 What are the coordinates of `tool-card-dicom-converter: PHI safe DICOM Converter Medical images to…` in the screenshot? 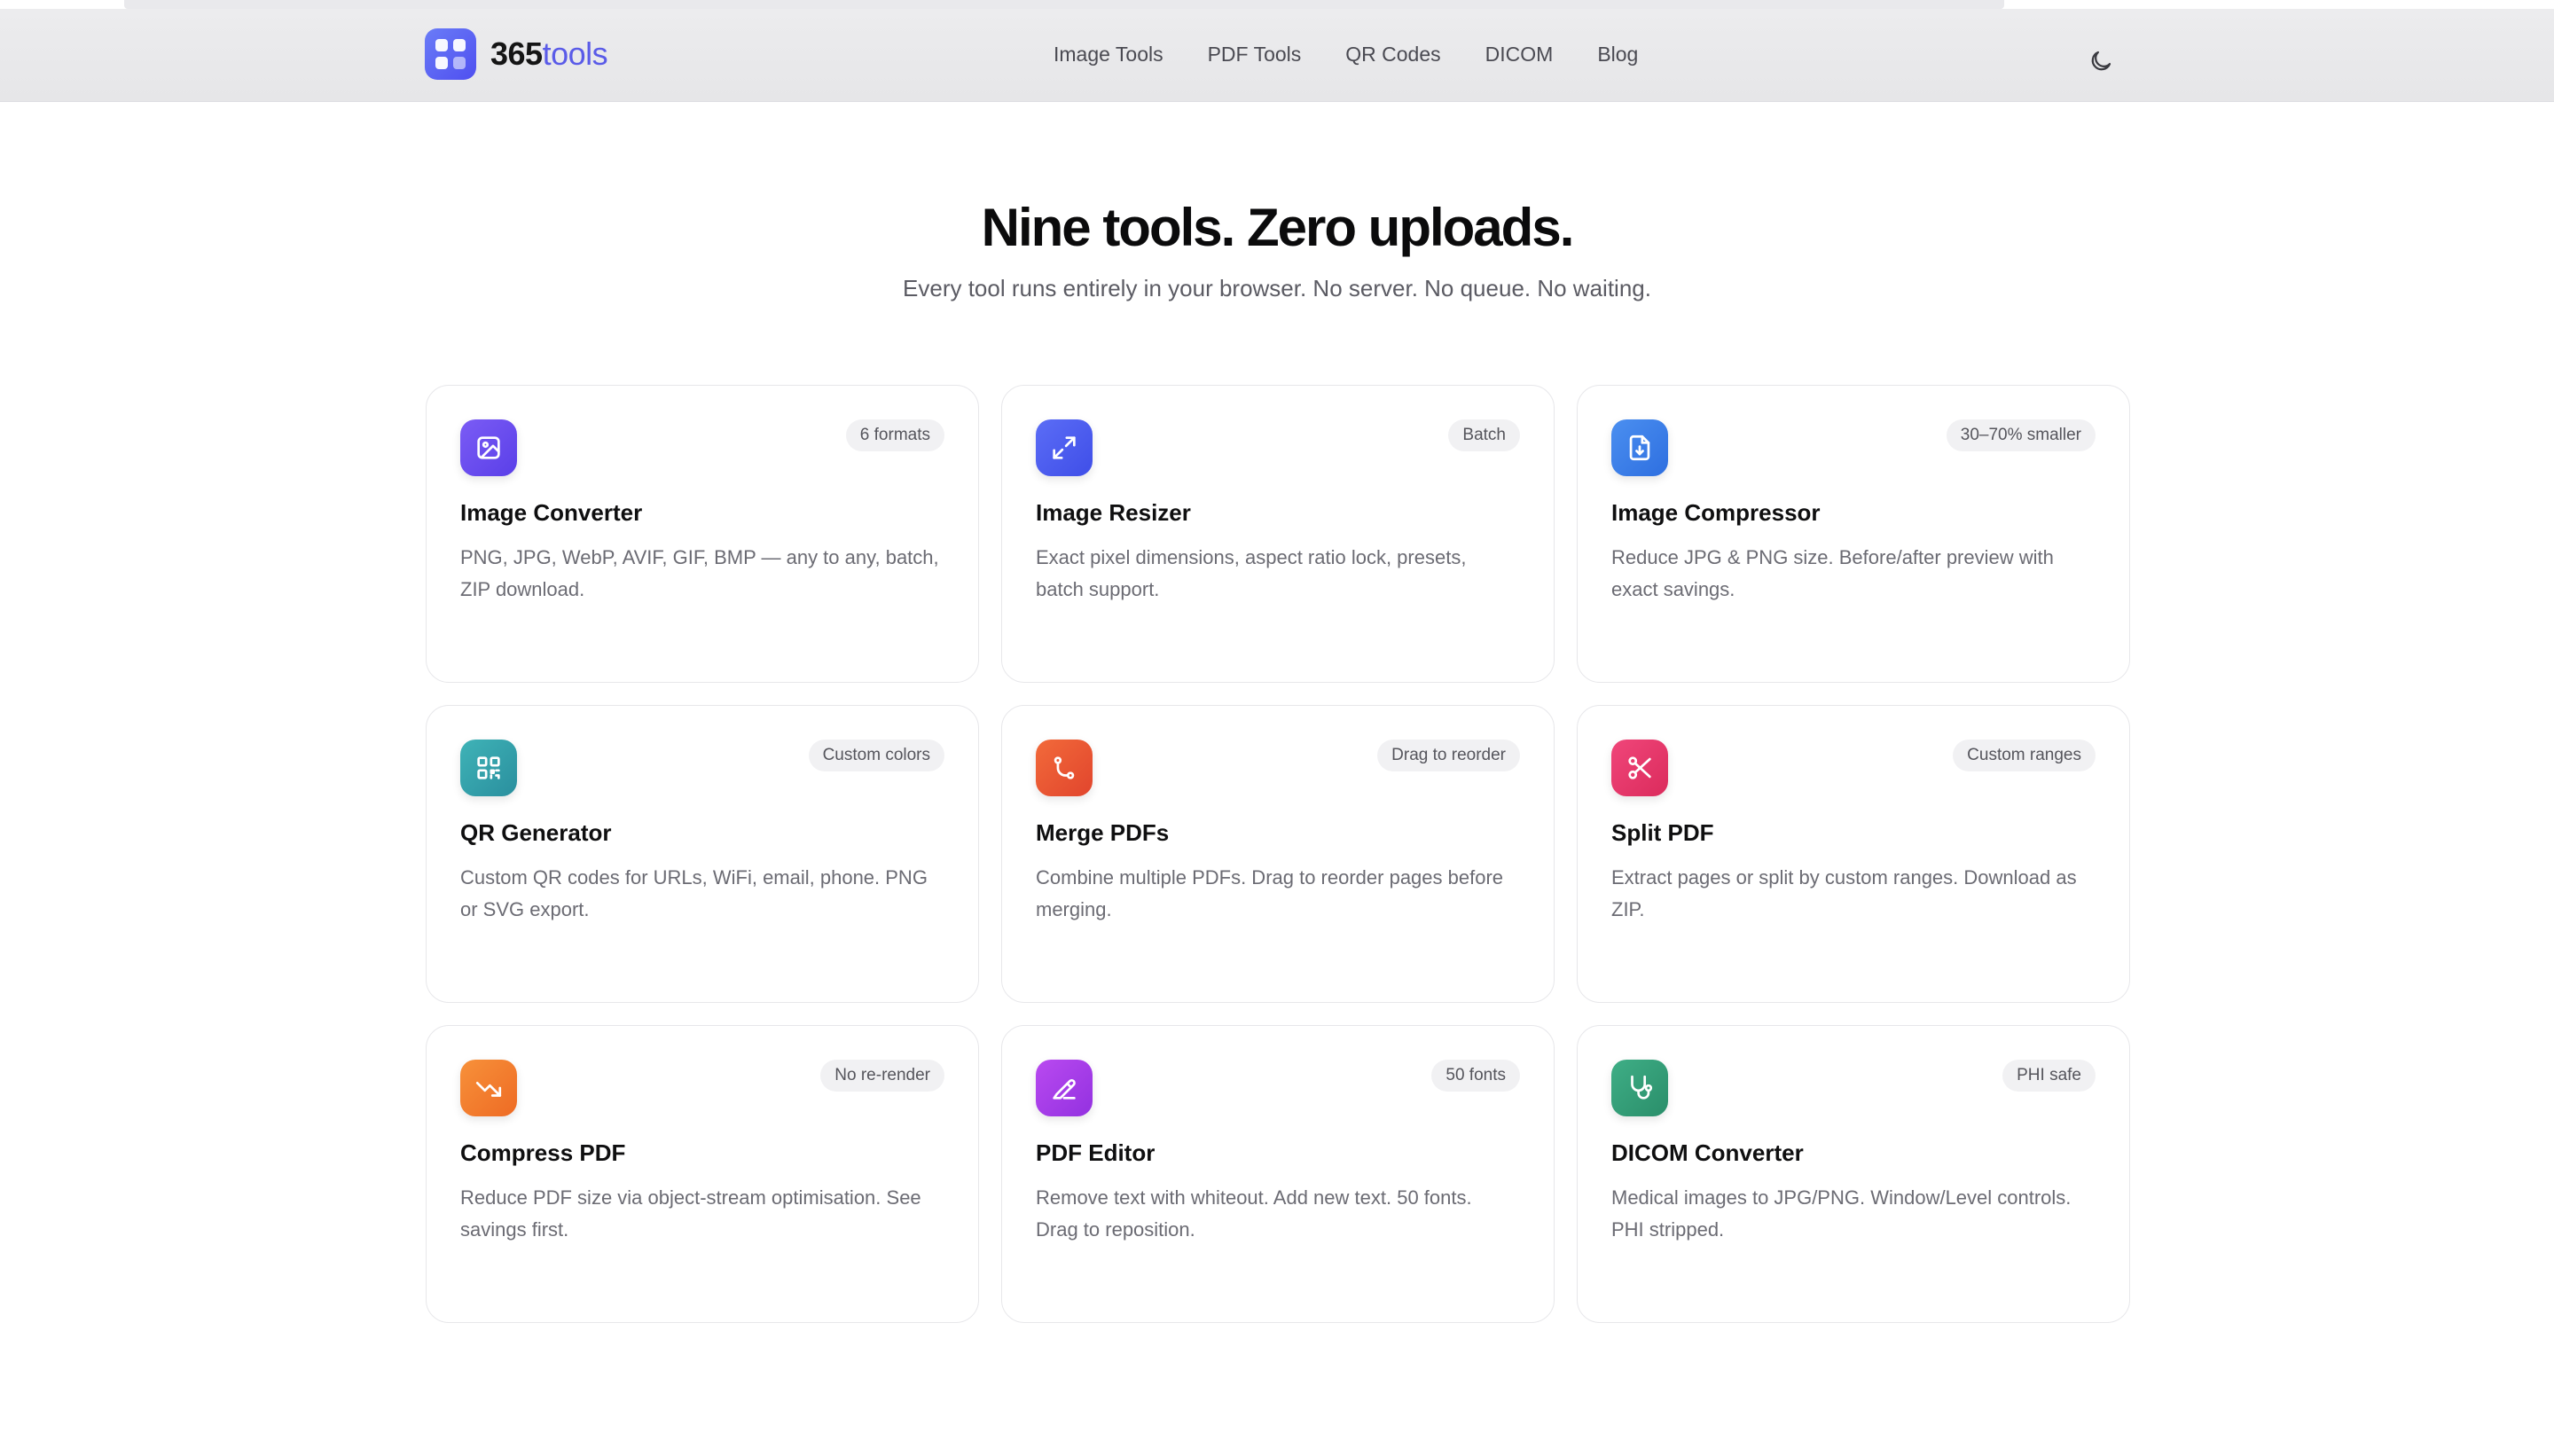 It's located at (1853, 1174).